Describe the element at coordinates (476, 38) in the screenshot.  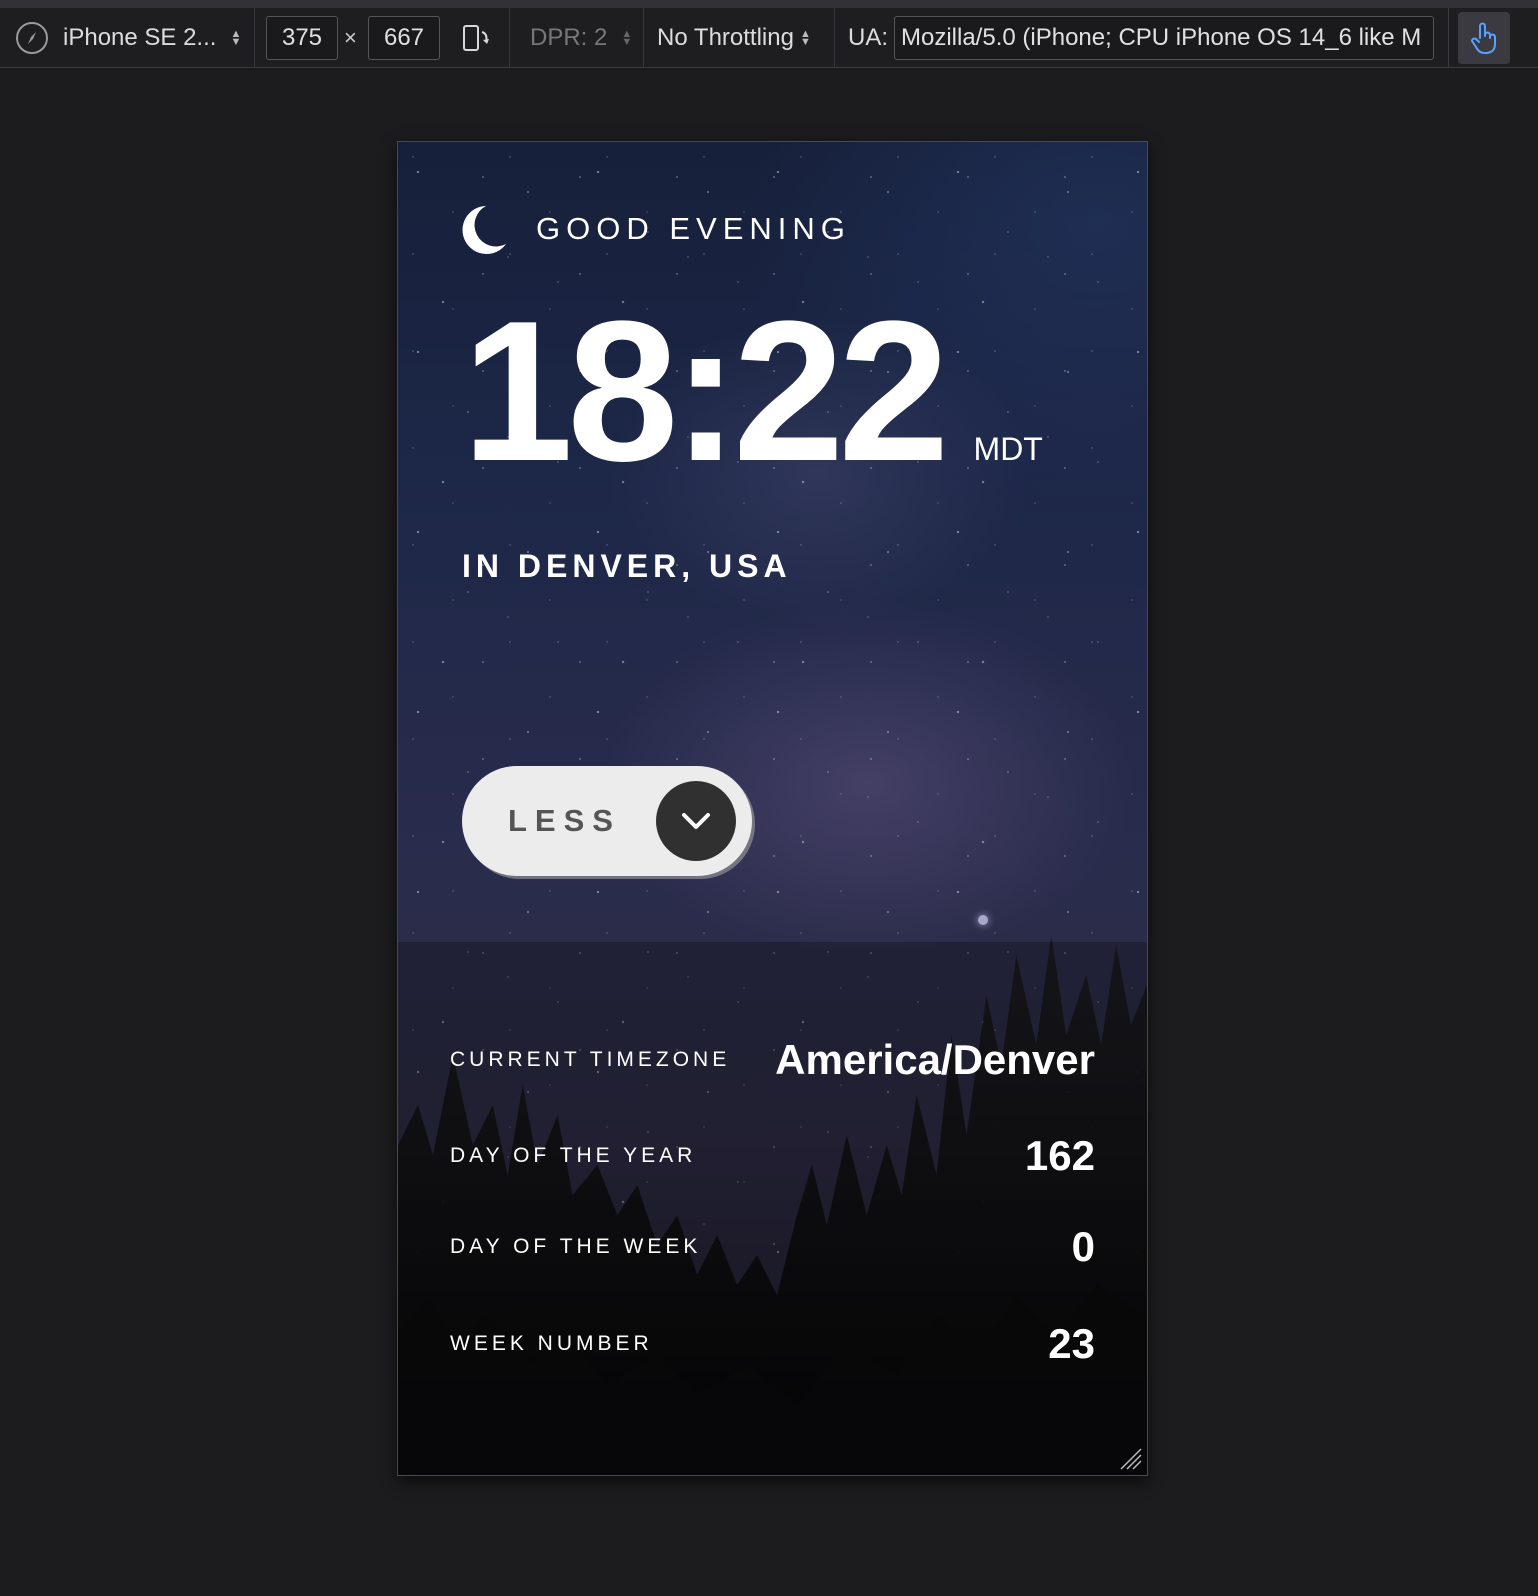
I see `rotate-device-icon` at that location.